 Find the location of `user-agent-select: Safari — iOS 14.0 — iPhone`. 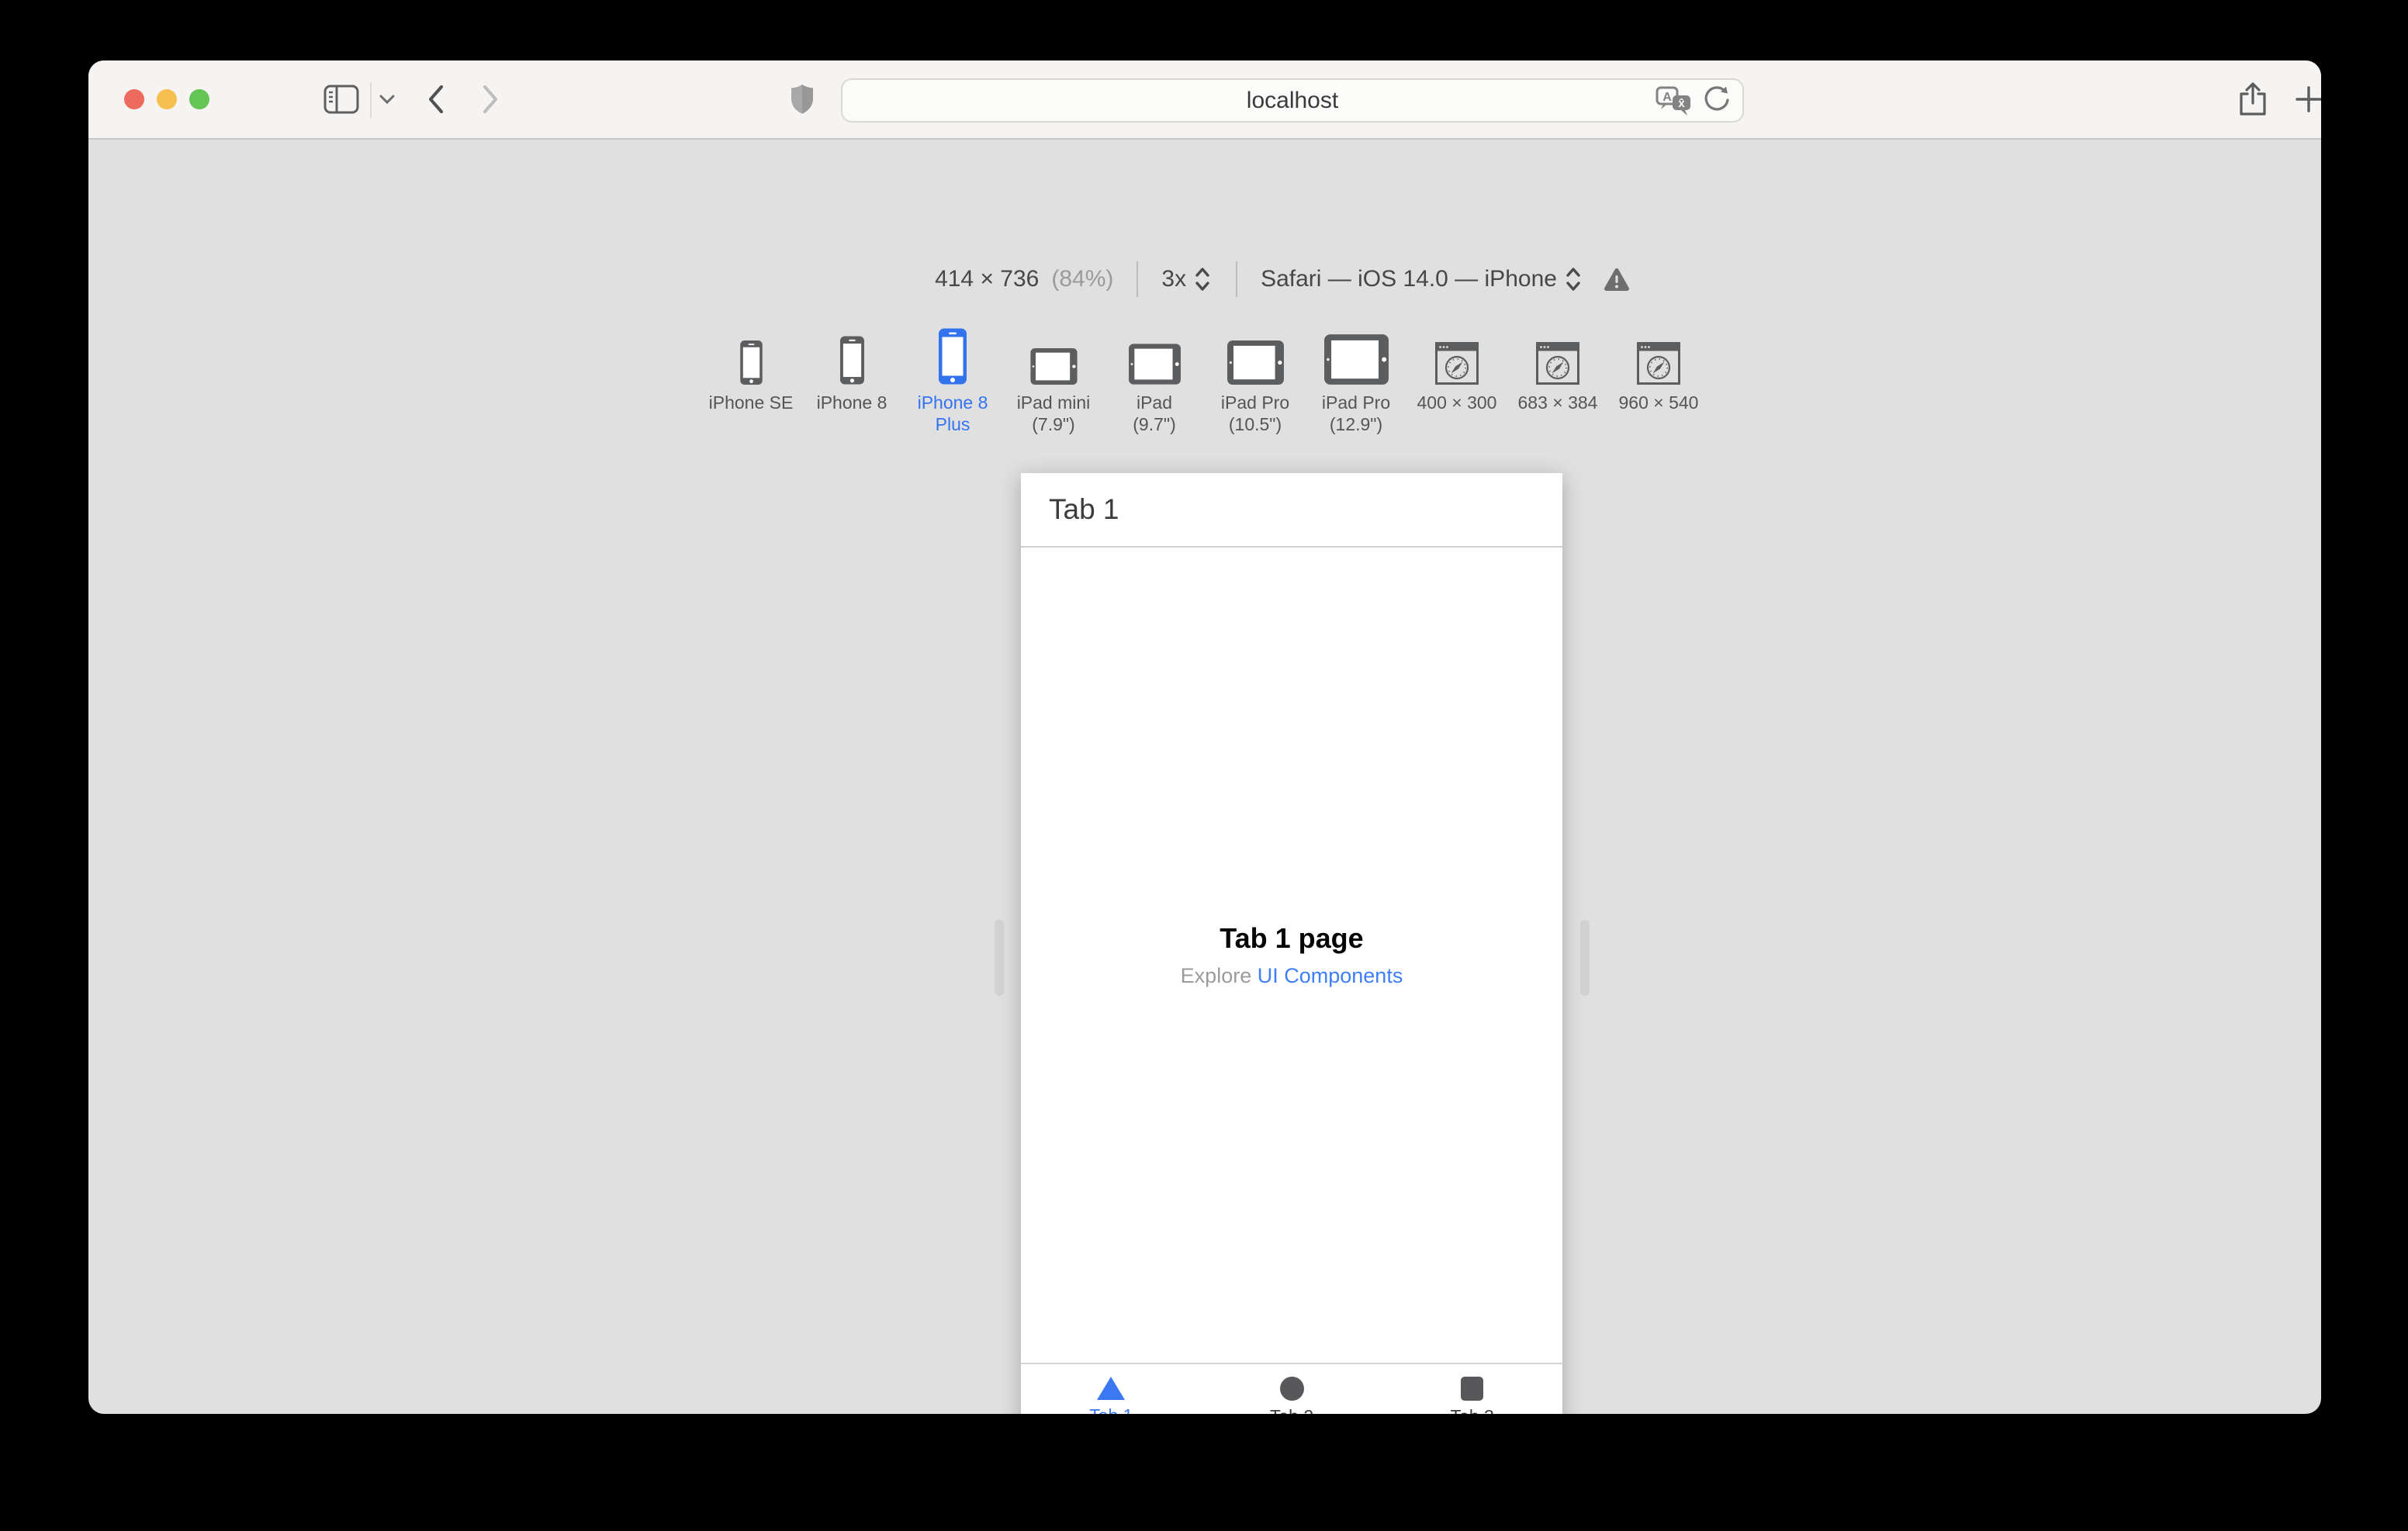

user-agent-select: Safari — iOS 14.0 — iPhone is located at coordinates (1422, 279).